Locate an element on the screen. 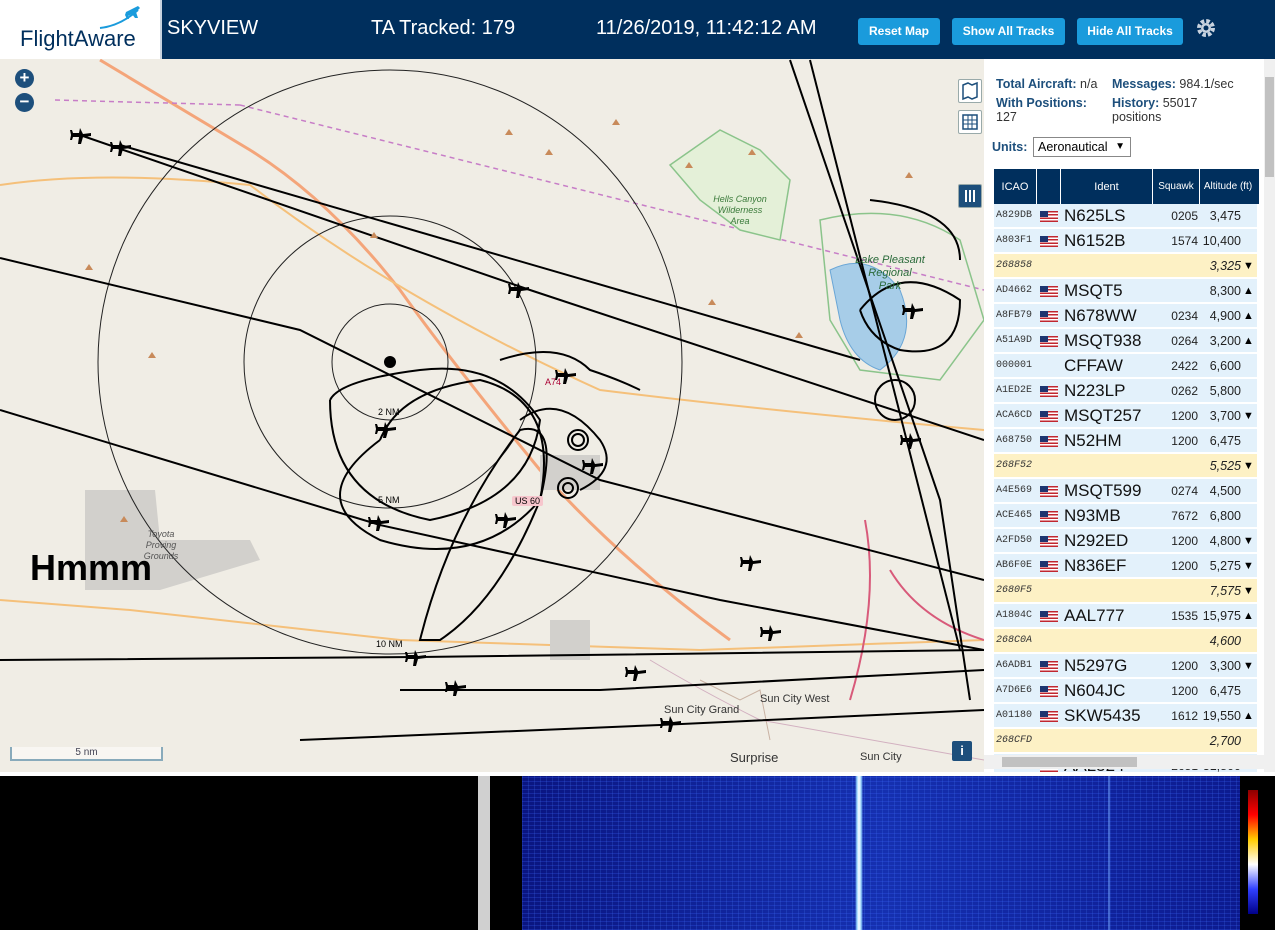  datetime: 11/26/2019, 11:42:12 AM is located at coordinates (706, 28).